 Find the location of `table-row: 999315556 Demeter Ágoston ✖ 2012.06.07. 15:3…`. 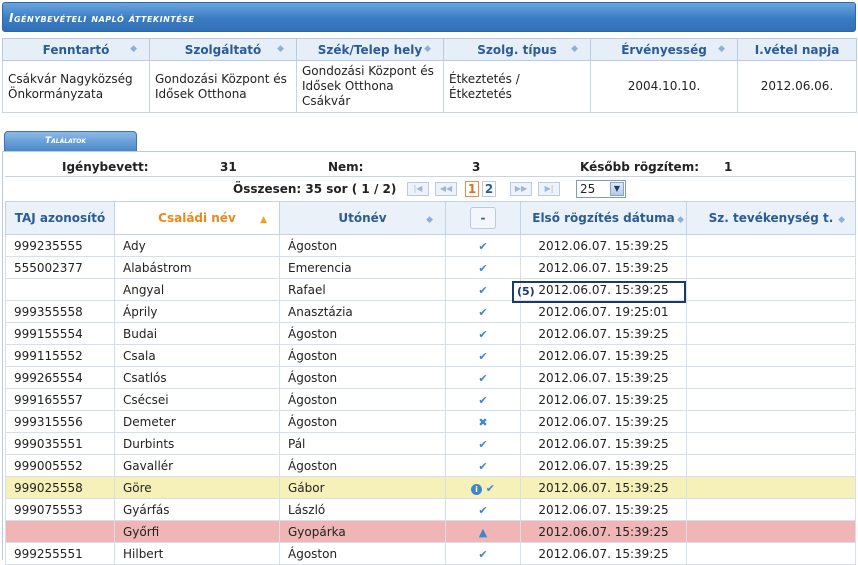

table-row: 999315556 Demeter Ágoston ✖ 2012.06.07. 15:3… is located at coordinates (430, 421).